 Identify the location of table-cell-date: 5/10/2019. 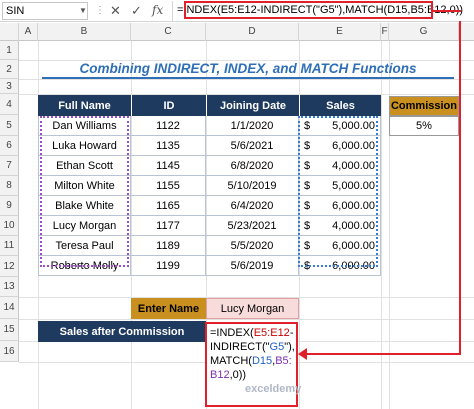
(252, 186).